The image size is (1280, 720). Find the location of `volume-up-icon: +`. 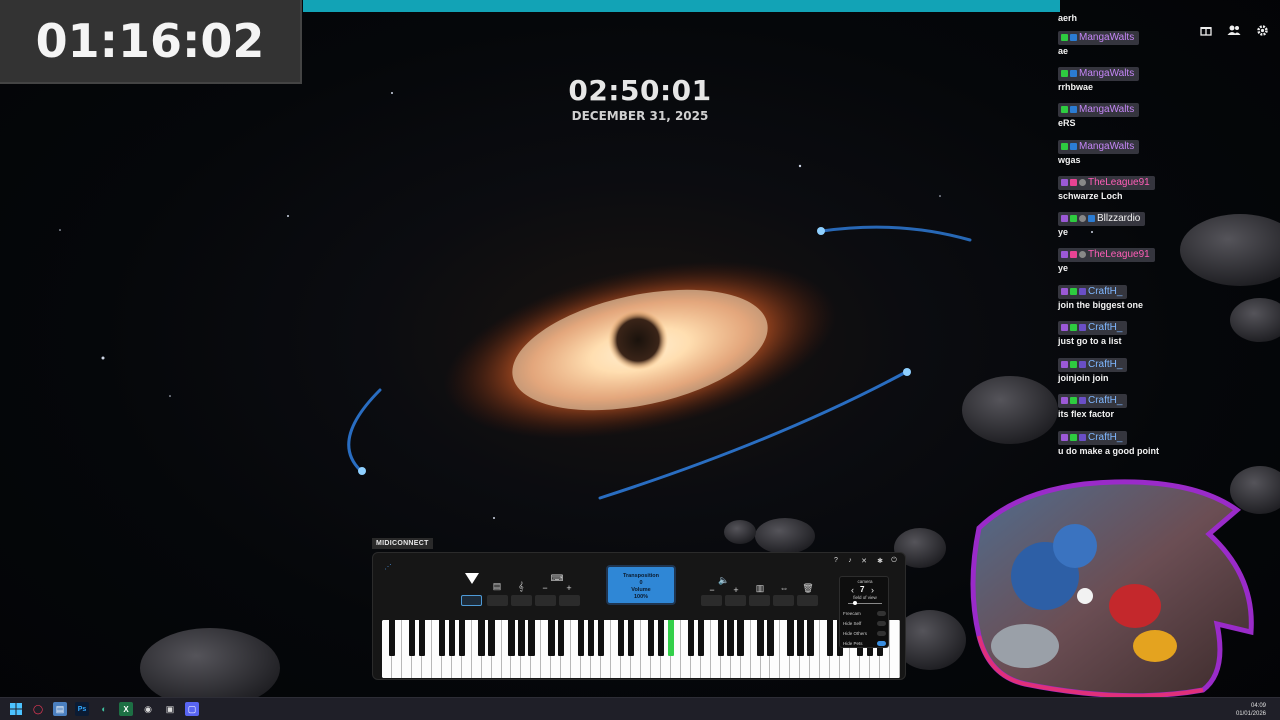

volume-up-icon: + is located at coordinates (736, 590).